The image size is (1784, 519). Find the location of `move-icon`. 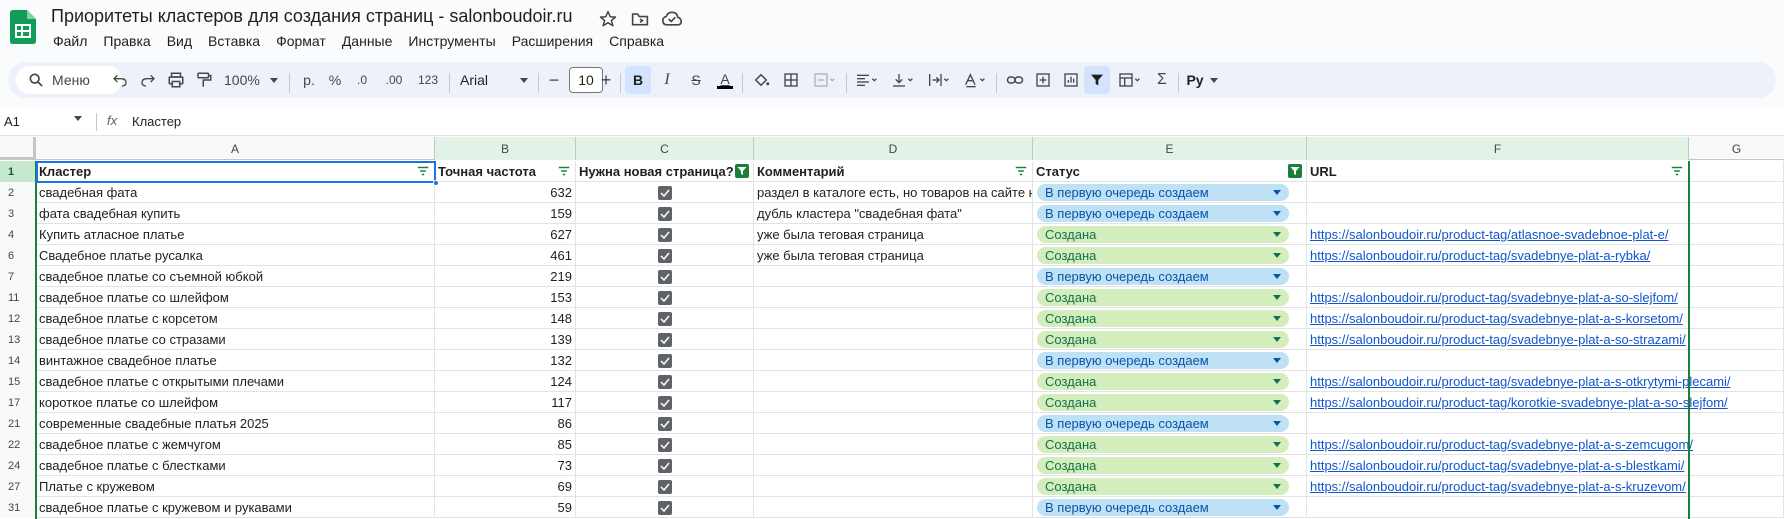

move-icon is located at coordinates (640, 19).